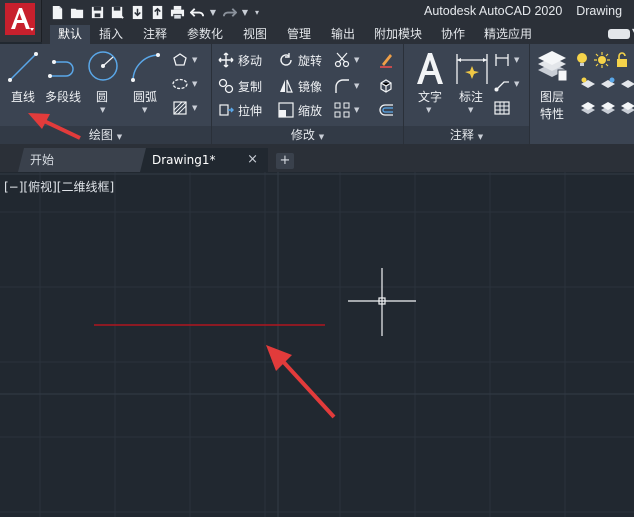 The width and height of the screenshot is (634, 517). Describe the element at coordinates (346, 86) in the screenshot. I see `fillet-tool: ▼` at that location.